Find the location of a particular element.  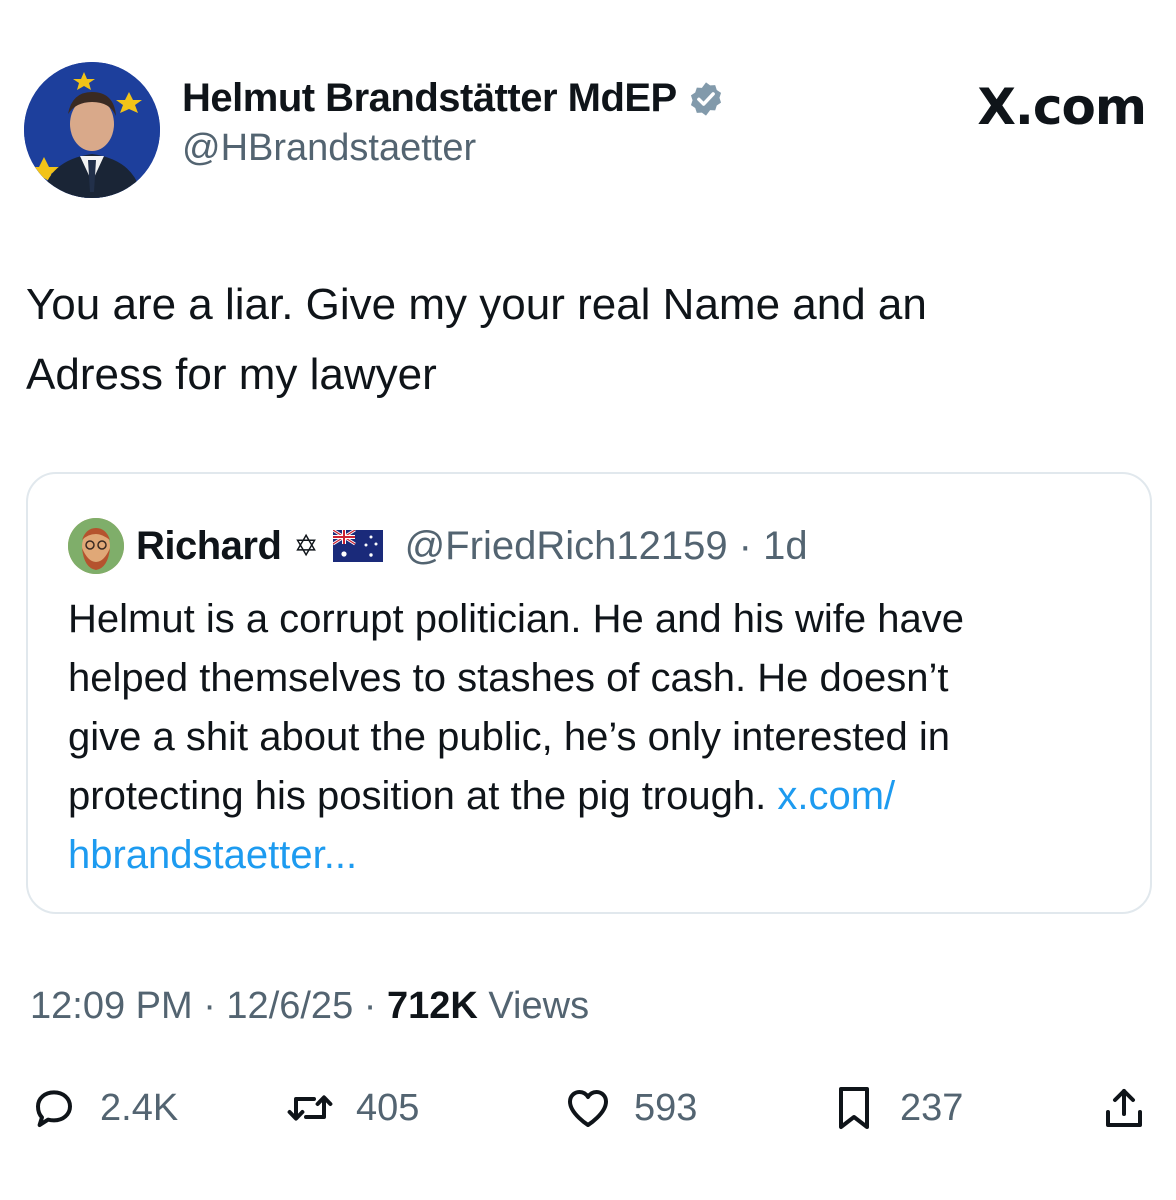

heart-icon is located at coordinates (588, 1108).